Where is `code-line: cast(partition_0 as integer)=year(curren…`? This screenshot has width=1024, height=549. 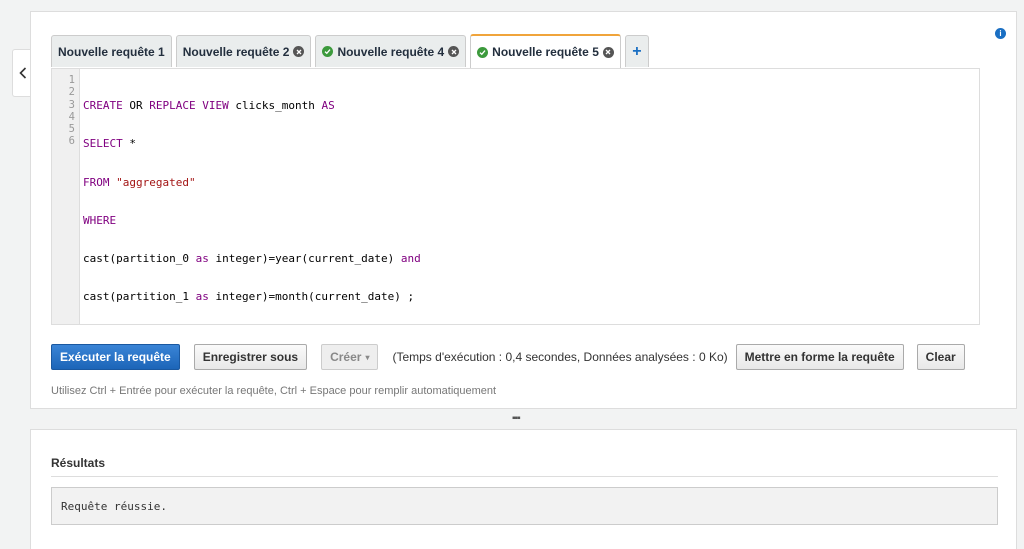
code-line: cast(partition_0 as integer)=year(curren… is located at coordinates (252, 259).